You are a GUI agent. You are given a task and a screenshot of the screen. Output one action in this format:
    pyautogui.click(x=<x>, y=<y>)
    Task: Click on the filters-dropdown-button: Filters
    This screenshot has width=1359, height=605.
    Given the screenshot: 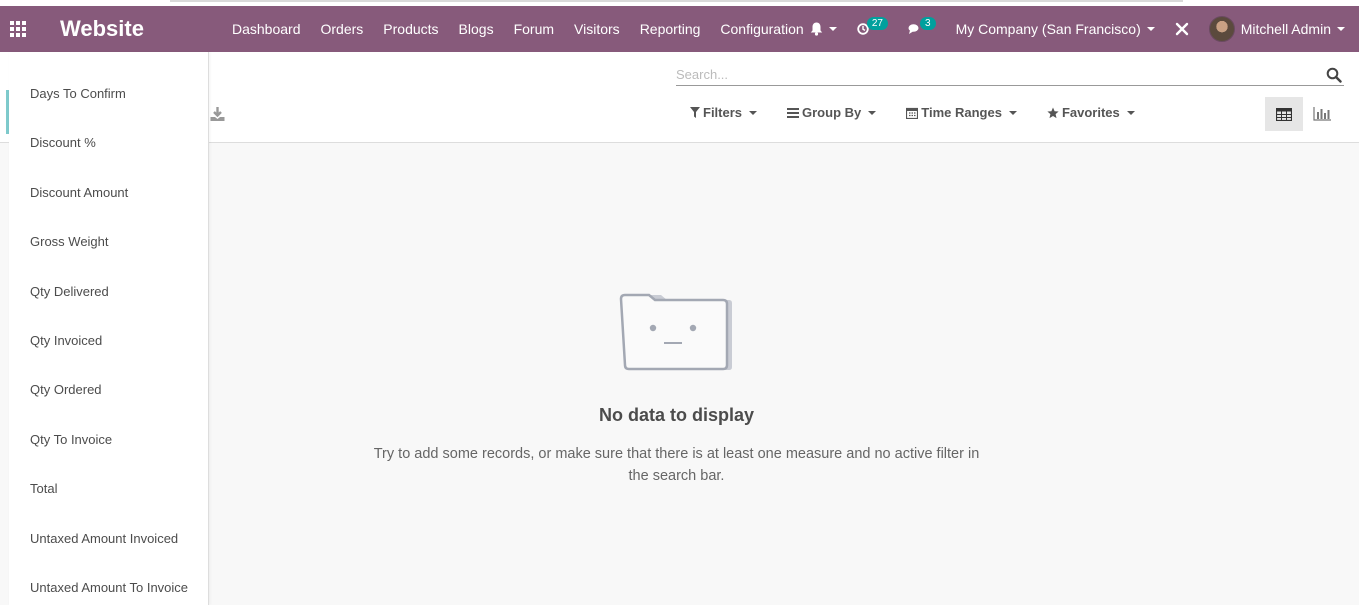 What is the action you would take?
    pyautogui.click(x=724, y=112)
    